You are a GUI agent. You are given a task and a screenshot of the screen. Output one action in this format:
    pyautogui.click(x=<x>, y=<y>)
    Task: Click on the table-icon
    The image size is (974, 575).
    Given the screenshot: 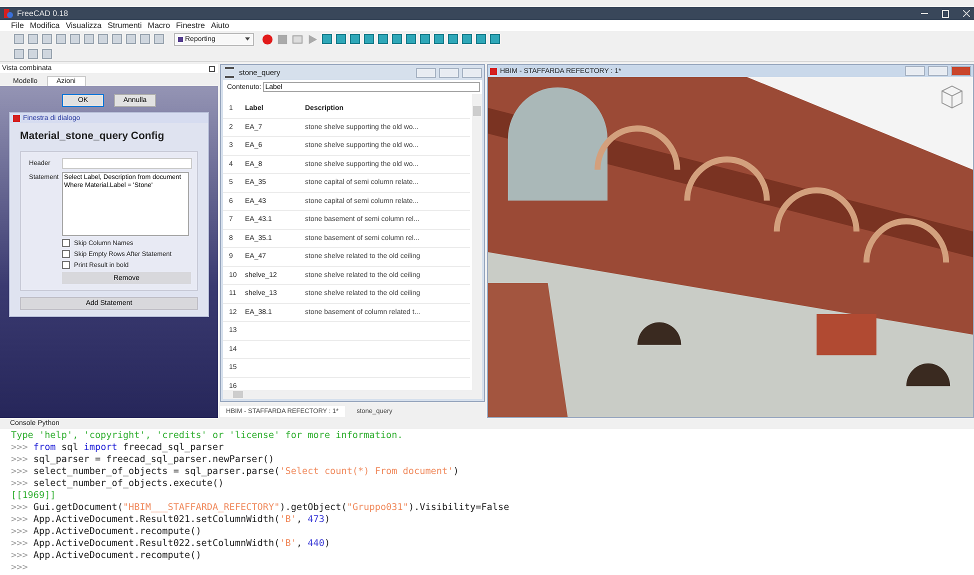 What is the action you would take?
    pyautogui.click(x=229, y=72)
    